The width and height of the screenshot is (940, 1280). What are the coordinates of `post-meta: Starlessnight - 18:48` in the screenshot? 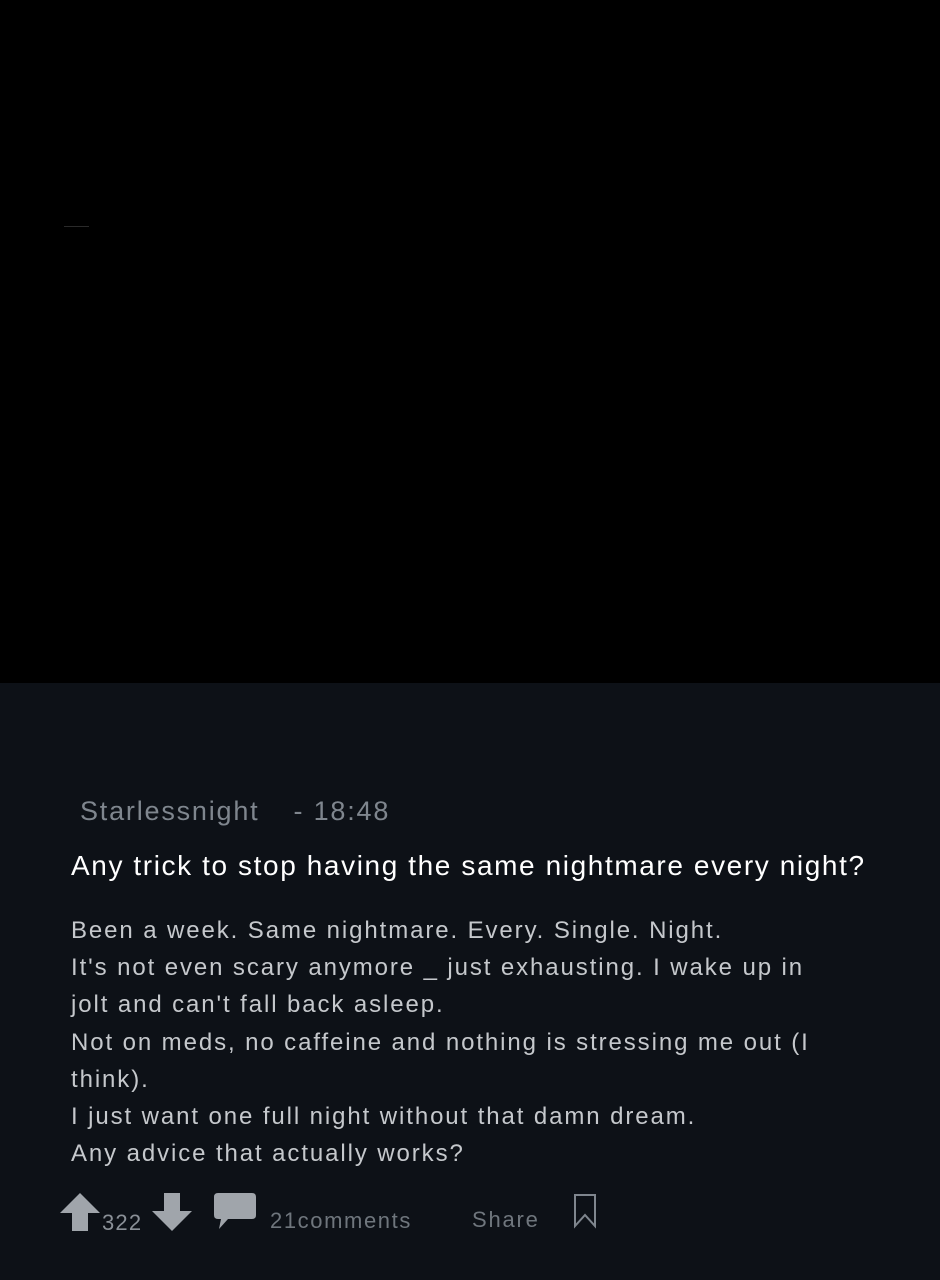 It's located at (235, 811).